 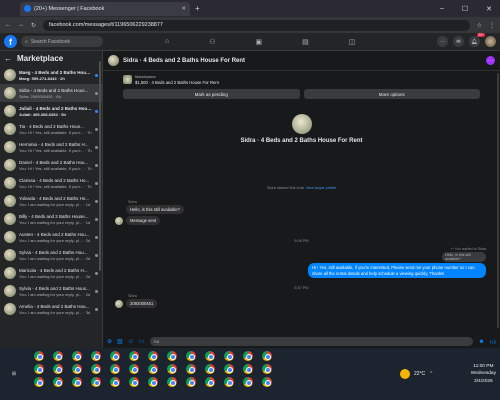 What do you see at coordinates (51, 147) in the screenshot?
I see `conversation-item: Herminia - 4 Beds and 2 Baths H... You` at bounding box center [51, 147].